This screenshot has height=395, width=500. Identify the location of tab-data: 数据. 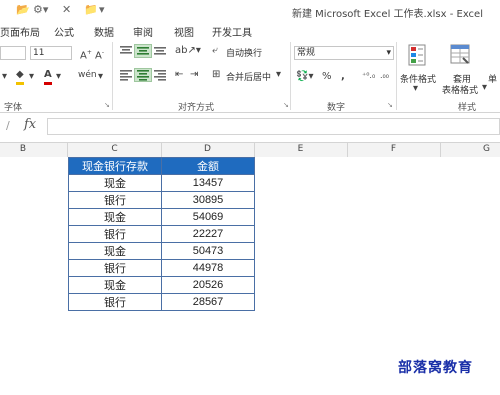
(104, 31).